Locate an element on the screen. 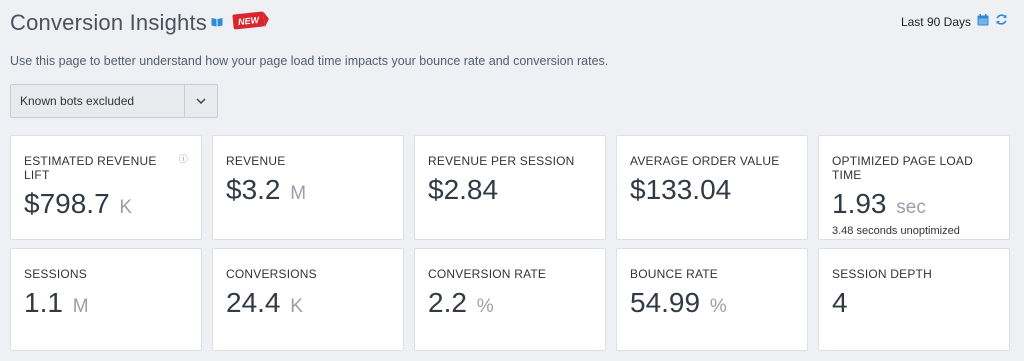 Image resolution: width=1024 pixels, height=361 pixels. metric-value: 4 is located at coordinates (840, 302).